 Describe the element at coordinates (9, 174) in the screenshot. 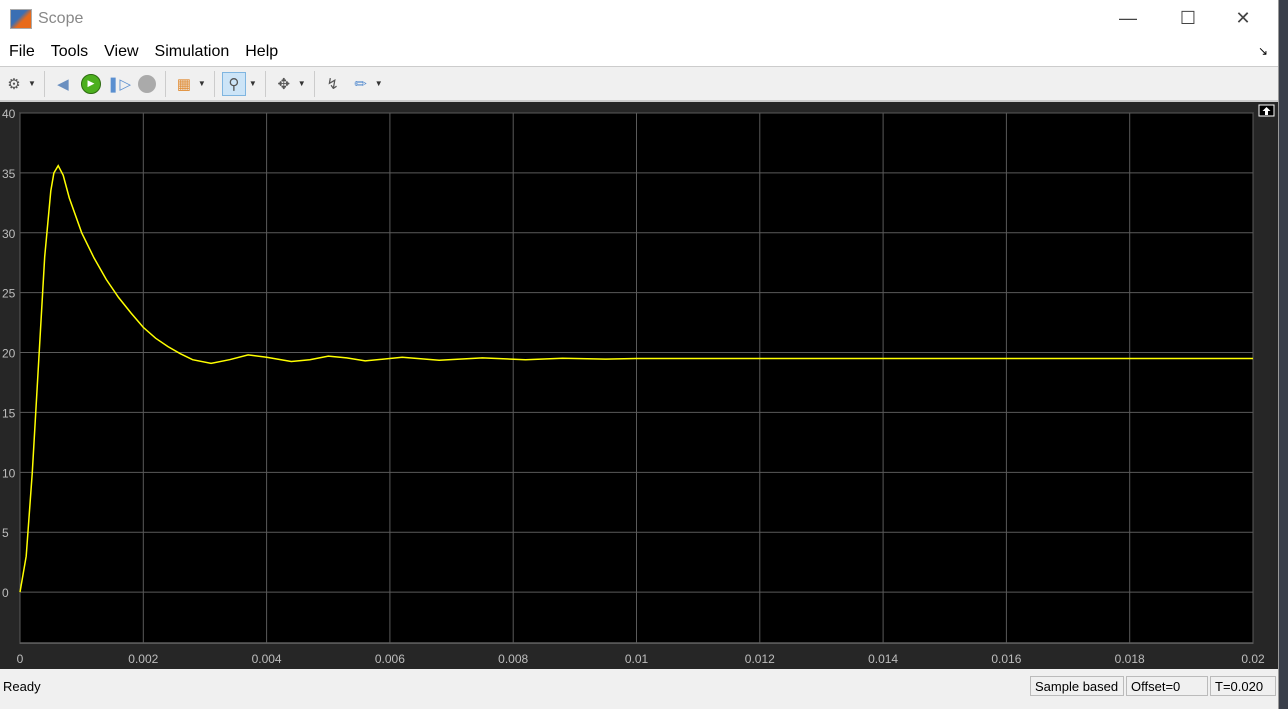

I see `y-tick-label: 35` at that location.